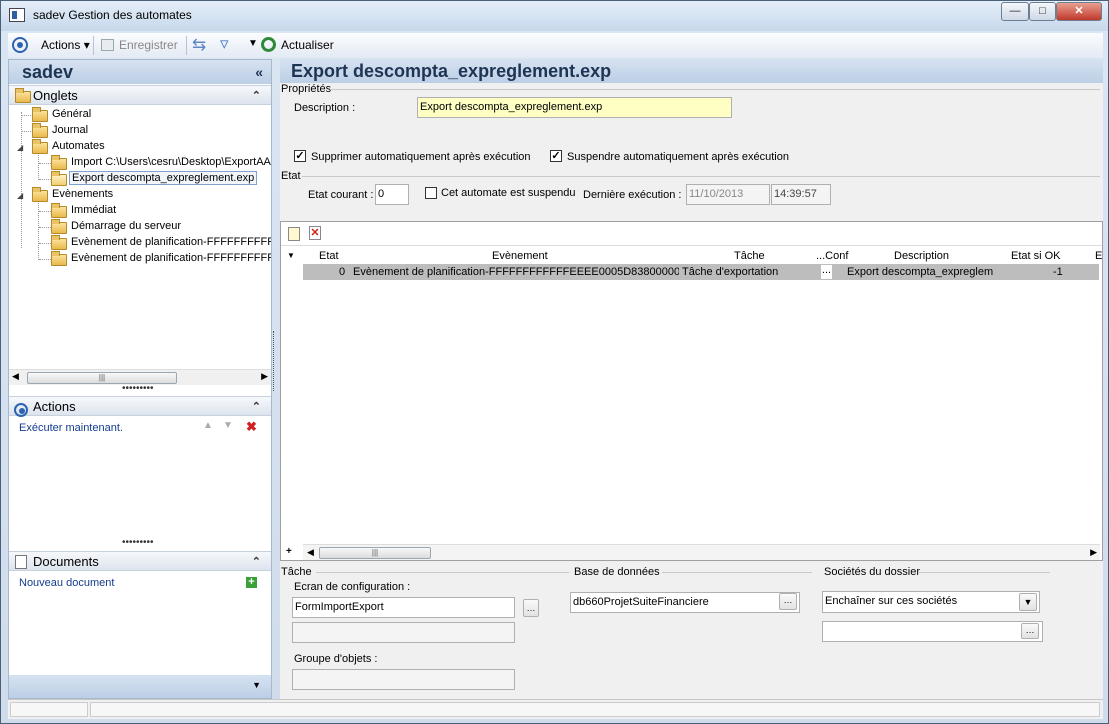  What do you see at coordinates (59, 178) in the screenshot?
I see `open-folder-icon` at bounding box center [59, 178].